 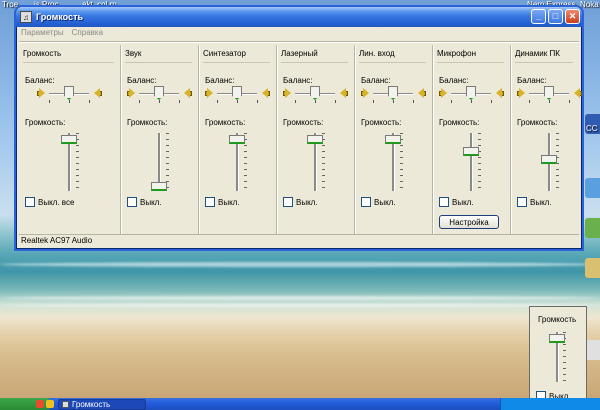 What do you see at coordinates (26, 17) in the screenshot?
I see `speaker-app-icon: ♫` at bounding box center [26, 17].